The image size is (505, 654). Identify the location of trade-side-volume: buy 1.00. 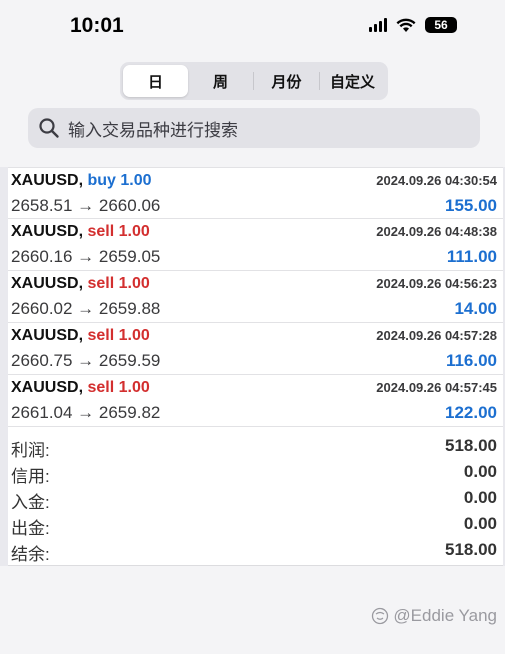
(119, 180).